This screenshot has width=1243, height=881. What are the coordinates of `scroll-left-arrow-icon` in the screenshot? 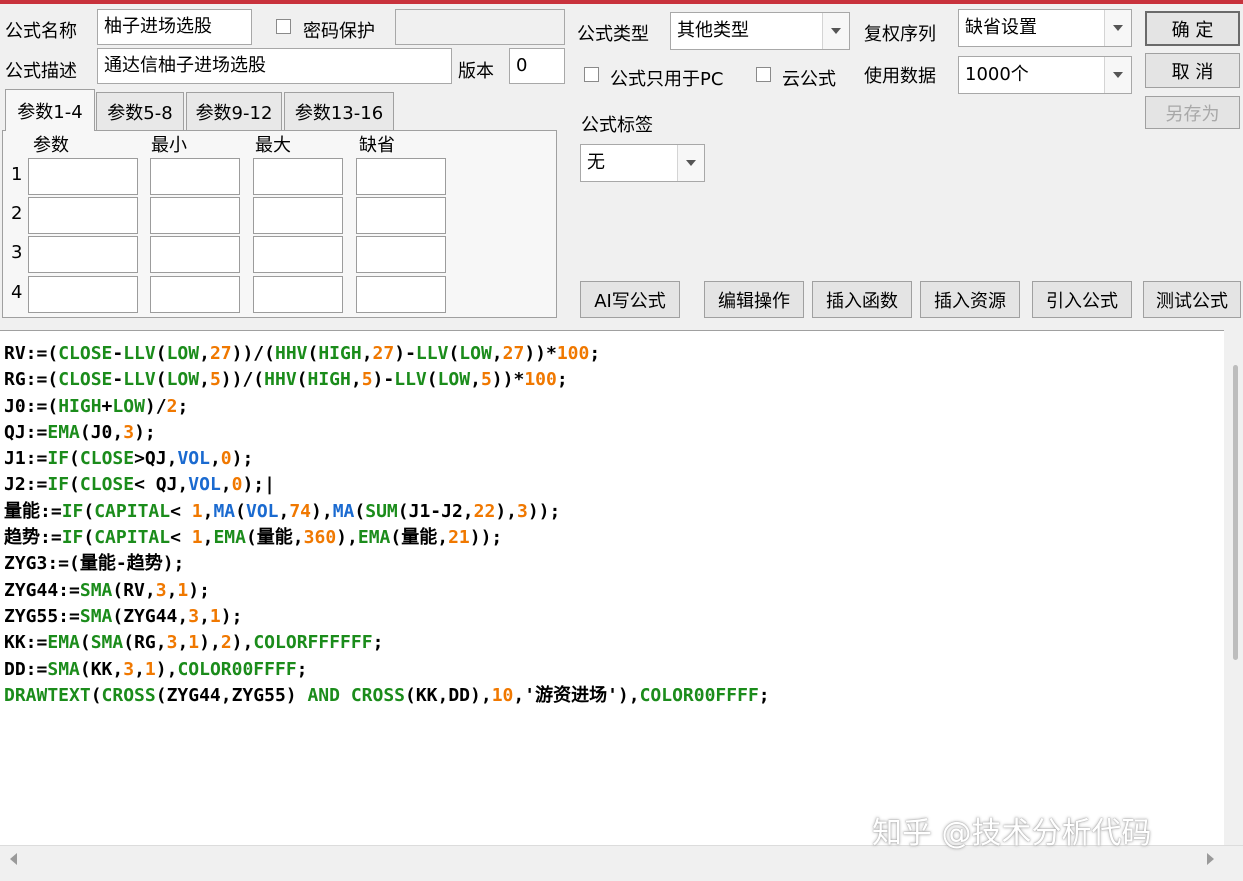 It's located at (13, 859).